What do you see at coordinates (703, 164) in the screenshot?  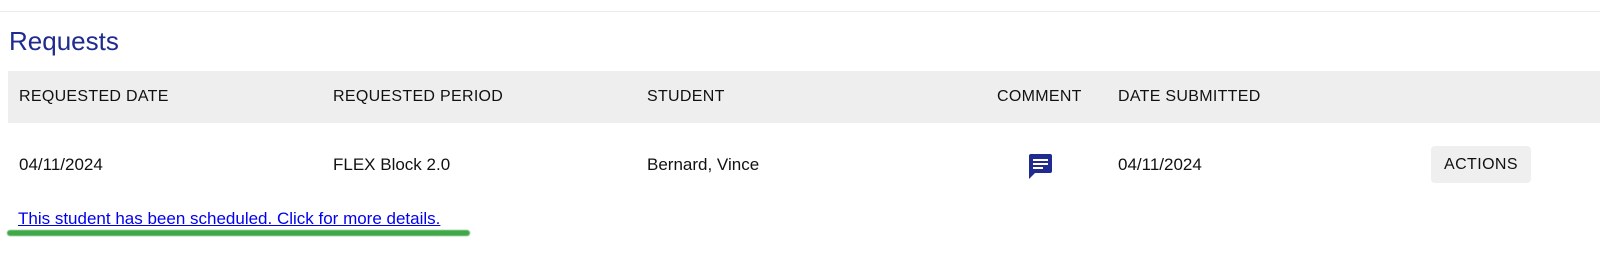 I see `cell-student: Bernard, Vince` at bounding box center [703, 164].